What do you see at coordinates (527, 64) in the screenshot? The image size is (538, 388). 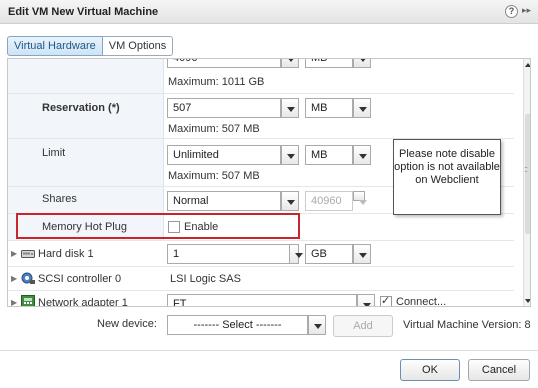 I see `scroll-up-arrow-icon` at bounding box center [527, 64].